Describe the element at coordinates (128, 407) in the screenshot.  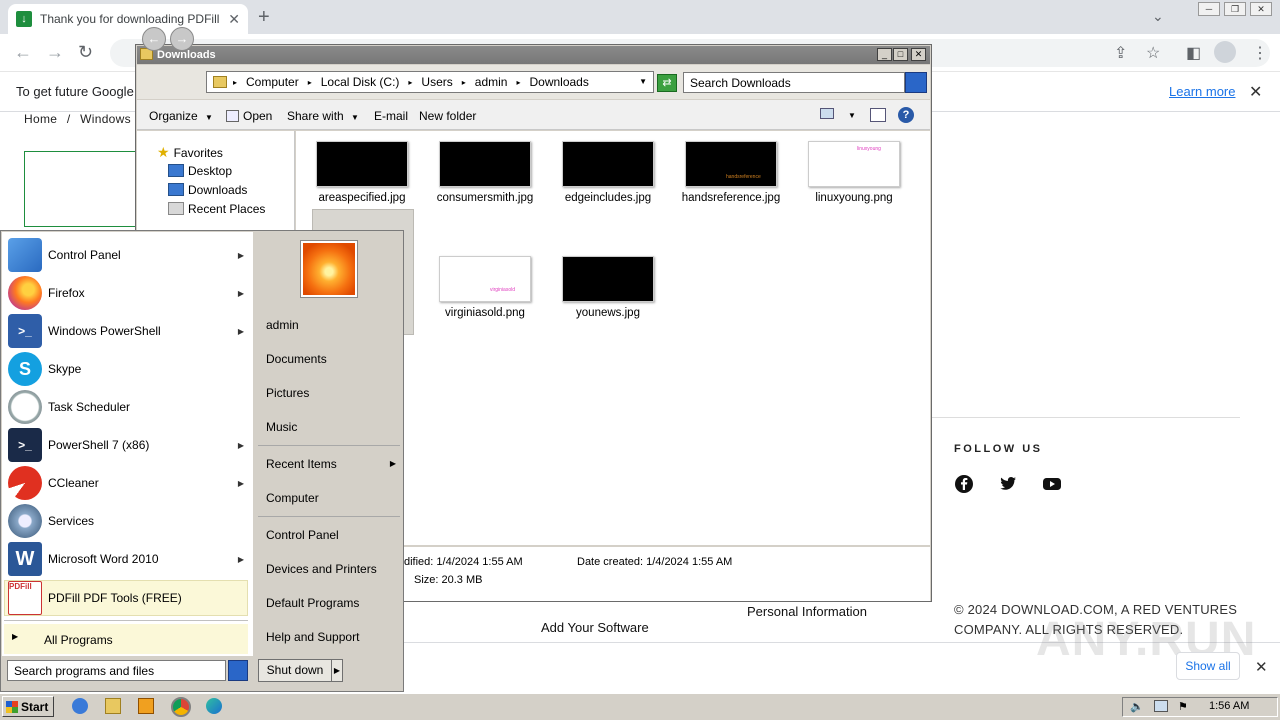
I see `program-task-scheduler: Task Scheduler` at that location.